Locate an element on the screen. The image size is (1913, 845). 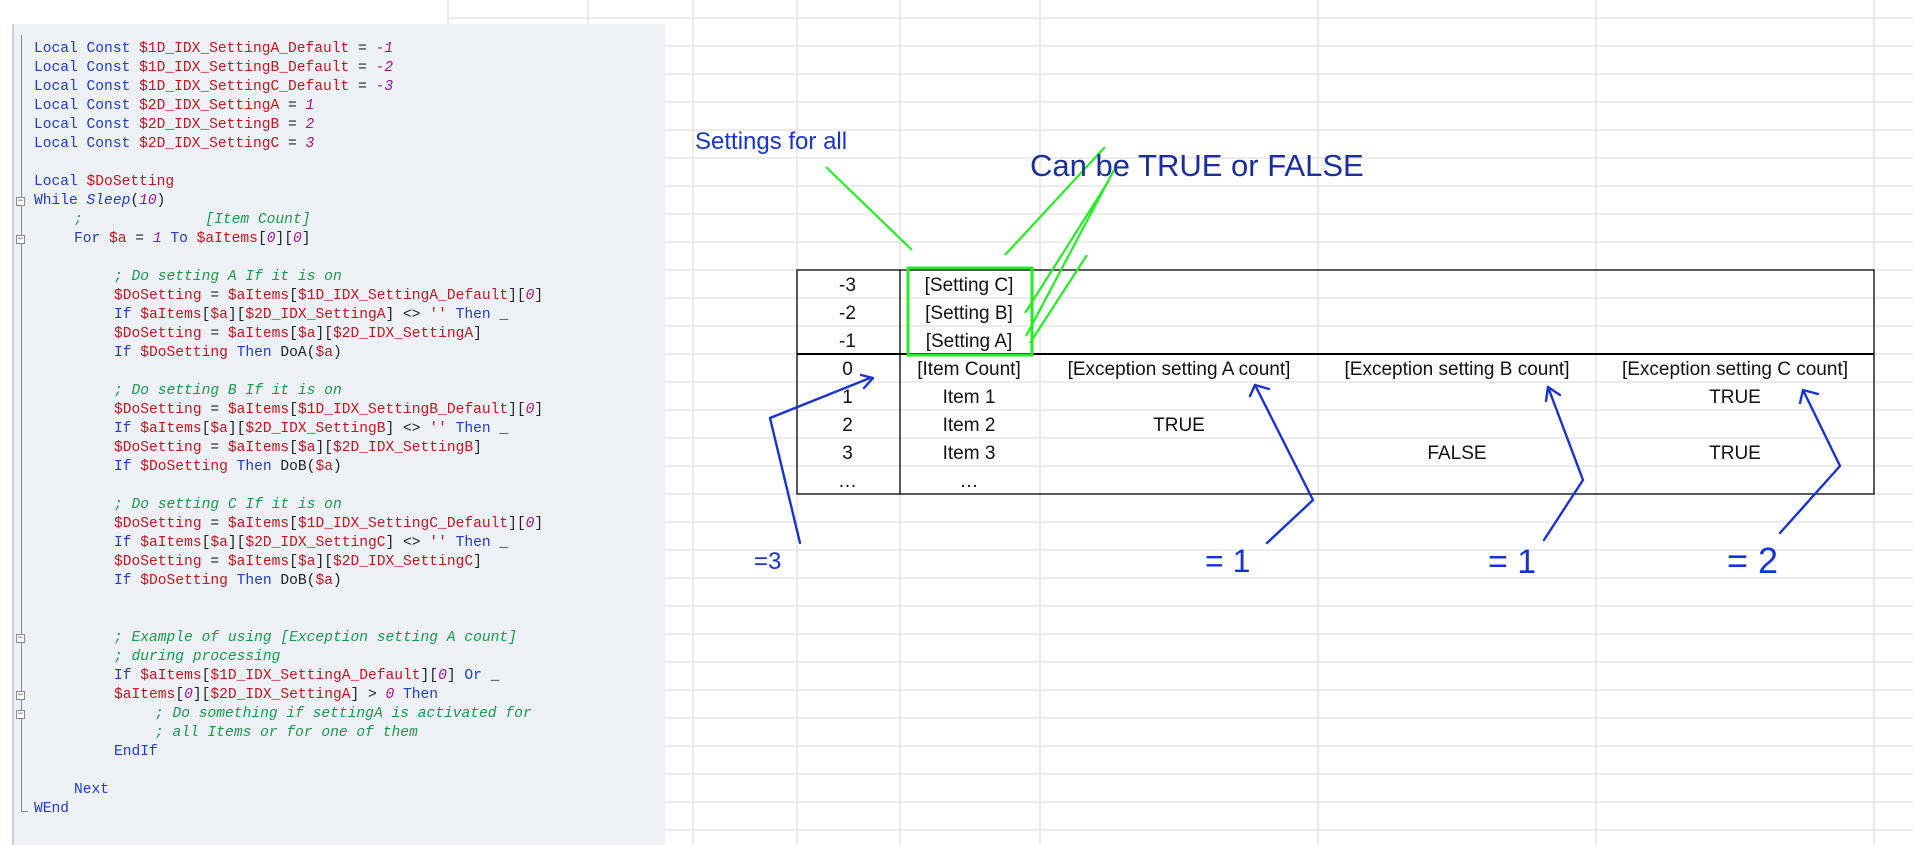
code-token: 2 is located at coordinates (310, 125).